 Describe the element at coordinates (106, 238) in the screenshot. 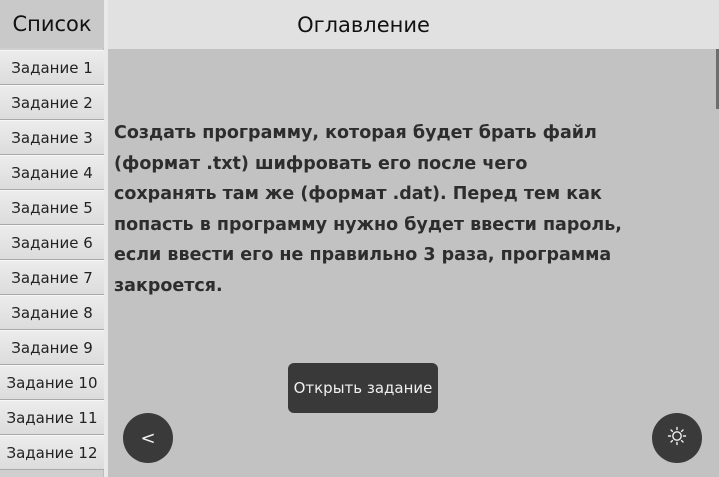

I see `sidebar-divider` at that location.